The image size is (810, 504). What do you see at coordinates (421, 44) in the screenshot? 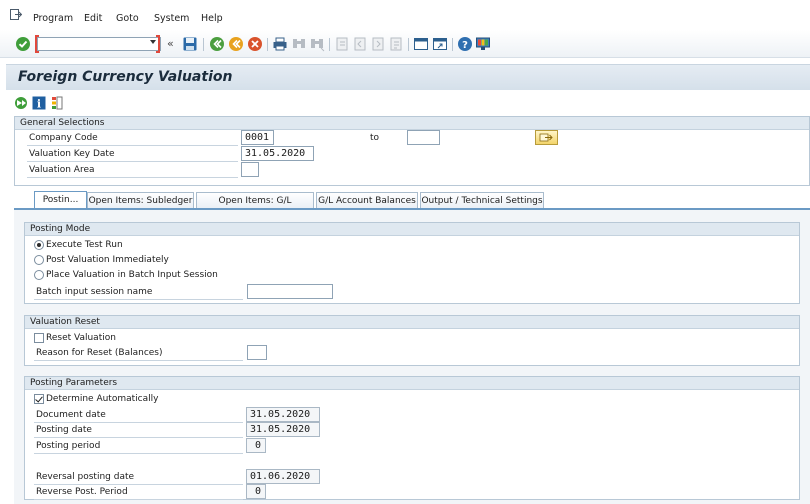
I see `new-session-icon` at bounding box center [421, 44].